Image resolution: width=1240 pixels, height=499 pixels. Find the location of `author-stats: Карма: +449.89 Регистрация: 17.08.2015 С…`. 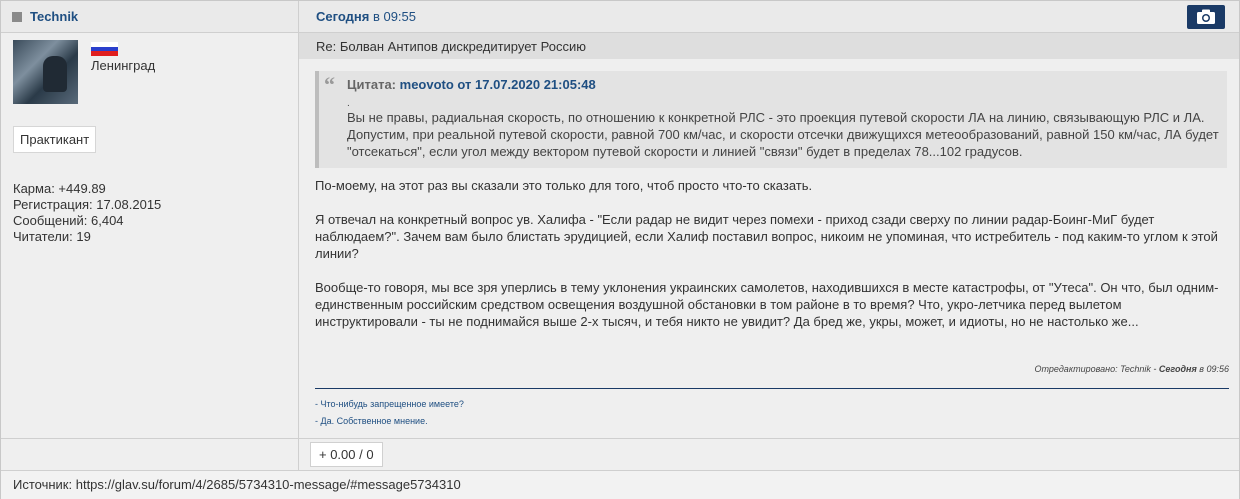

author-stats: Карма: +449.89 Регистрация: 17.08.2015 С… is located at coordinates (87, 213).